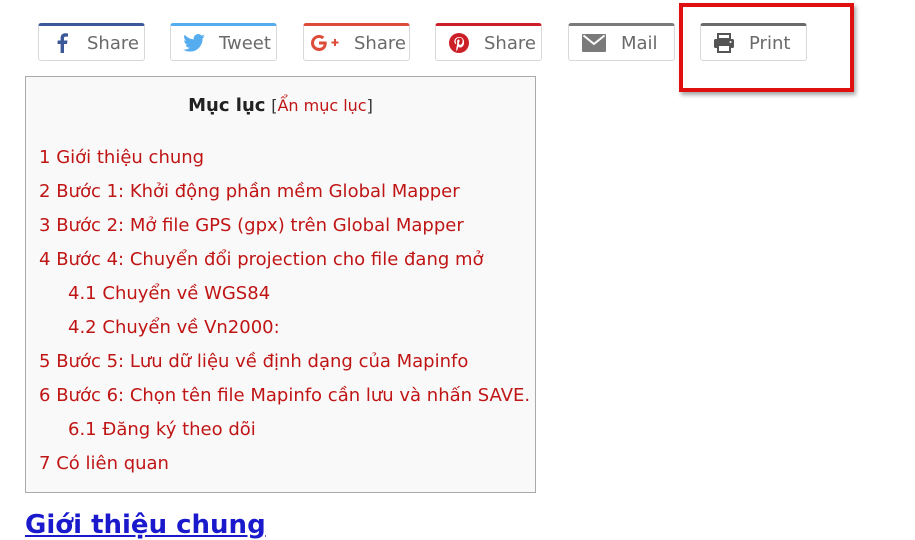  Describe the element at coordinates (82, 429) in the screenshot. I see `toc-item-number: 6.1` at that location.